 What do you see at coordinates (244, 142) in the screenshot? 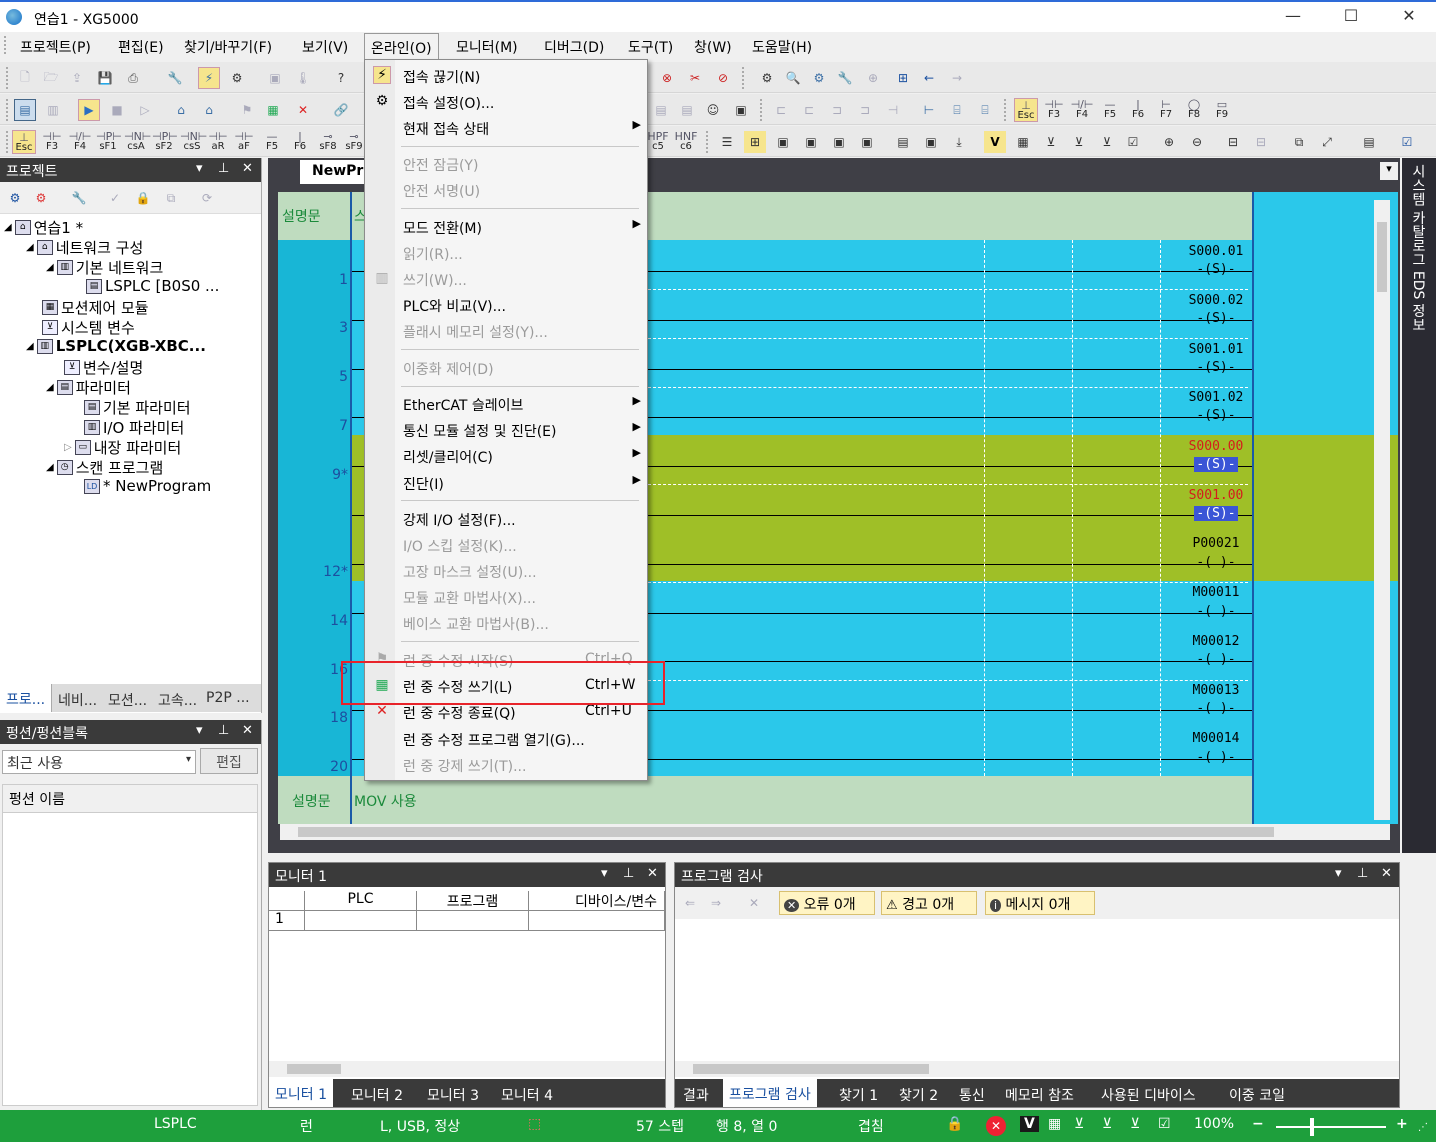
I see `af-key-button: ⊣⊢ aF` at bounding box center [244, 142].